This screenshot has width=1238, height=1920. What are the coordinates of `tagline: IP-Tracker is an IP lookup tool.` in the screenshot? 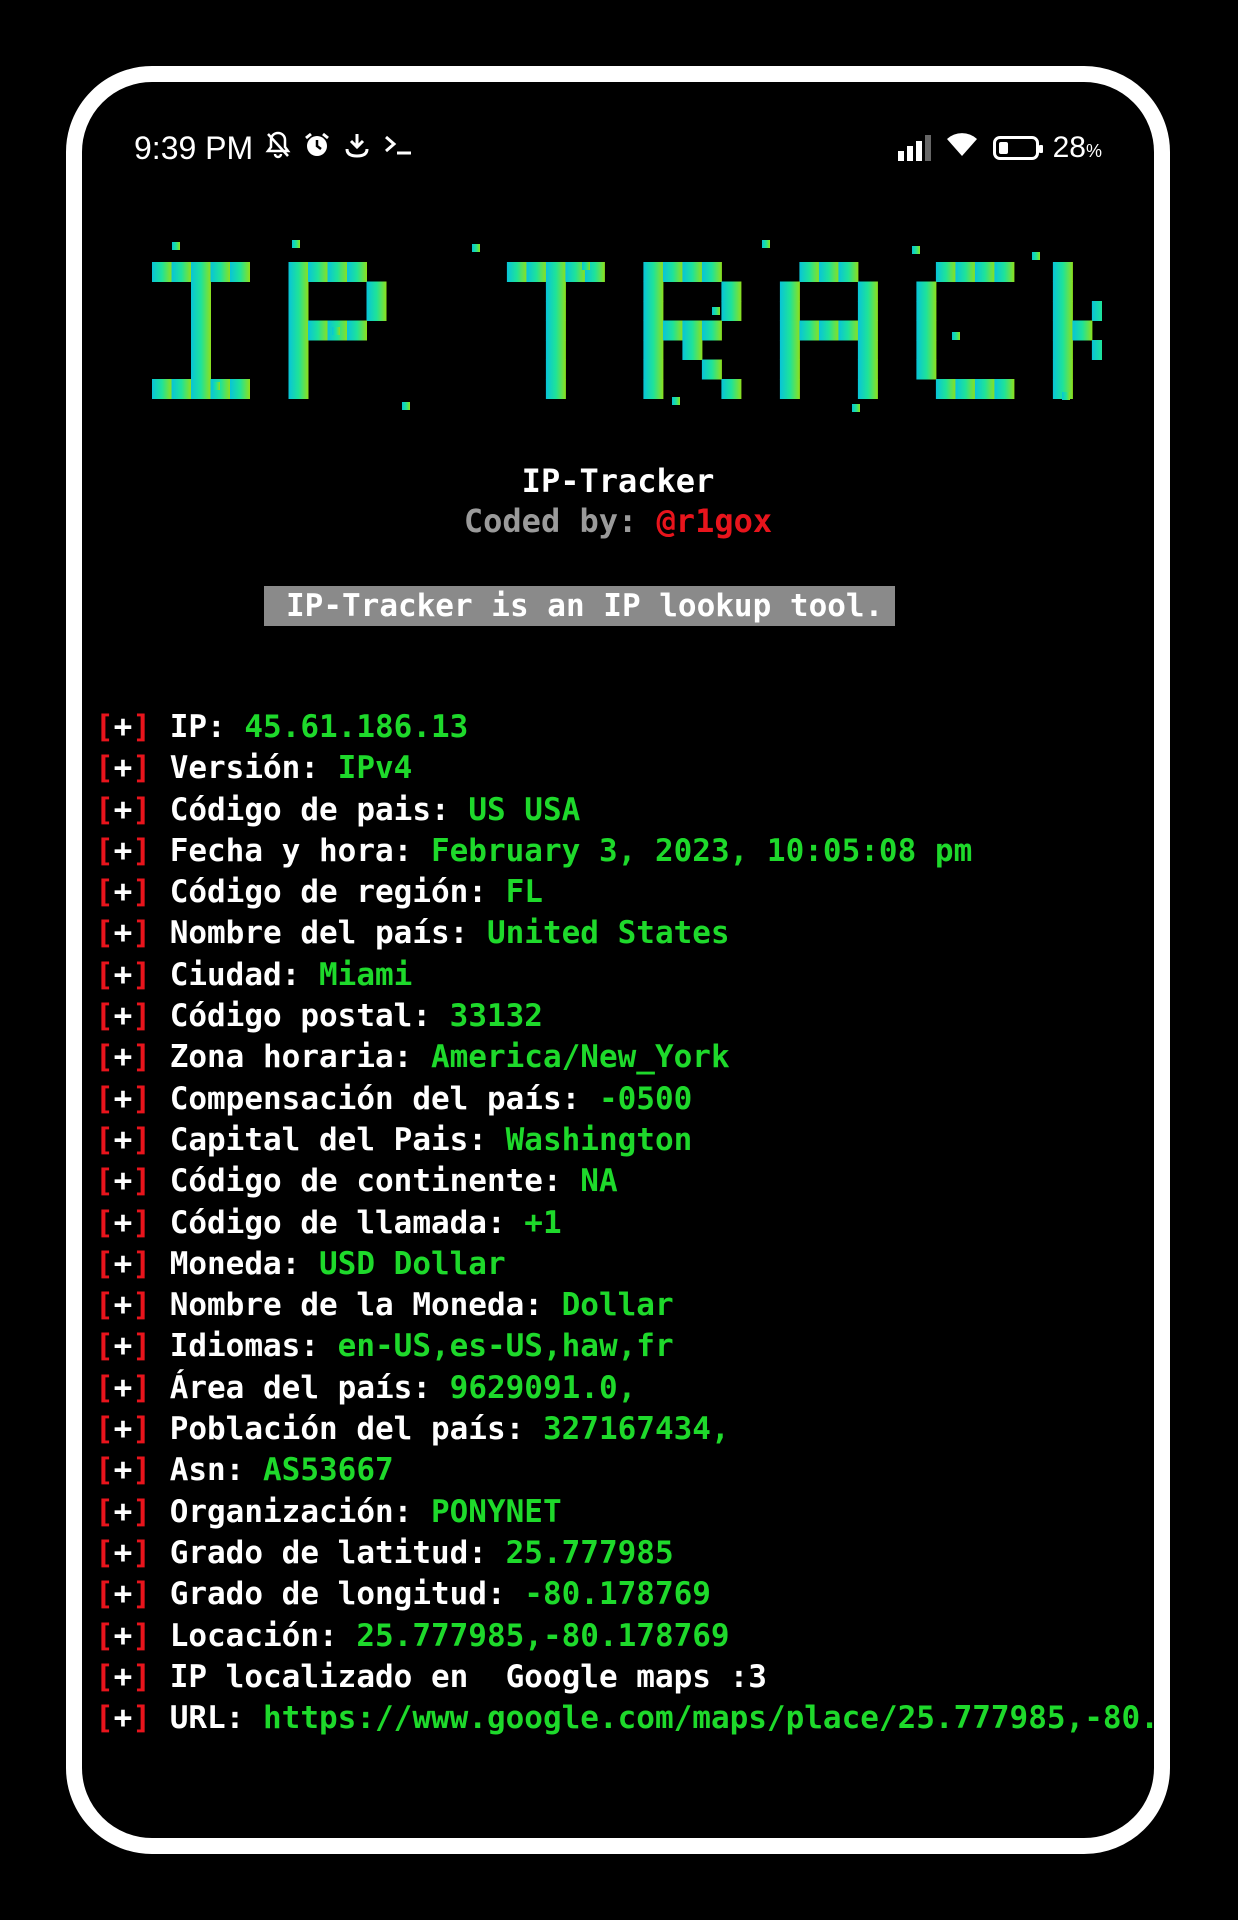 It's located at (580, 606).